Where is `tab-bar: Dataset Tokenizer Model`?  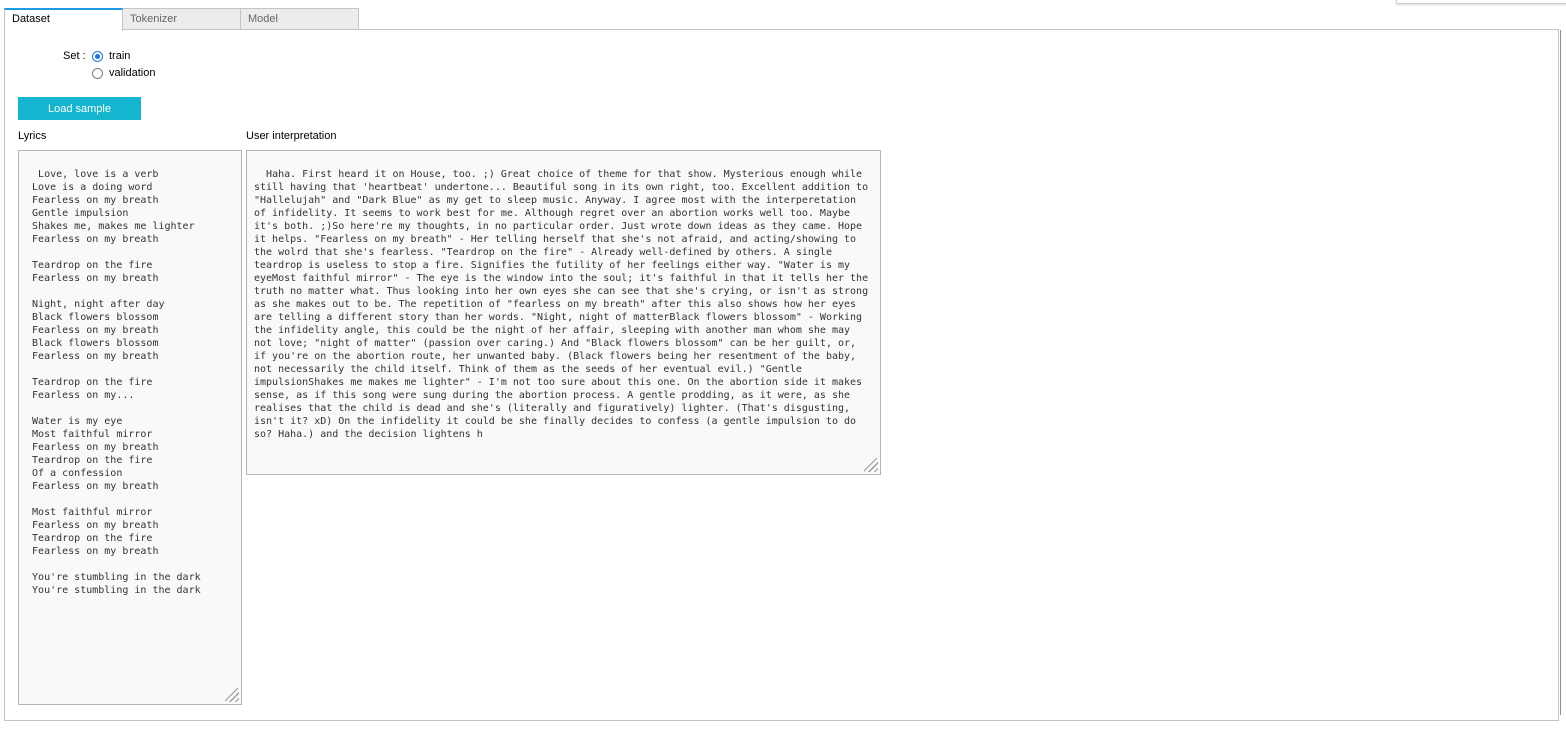
tab-bar: Dataset Tokenizer Model is located at coordinates (181, 19).